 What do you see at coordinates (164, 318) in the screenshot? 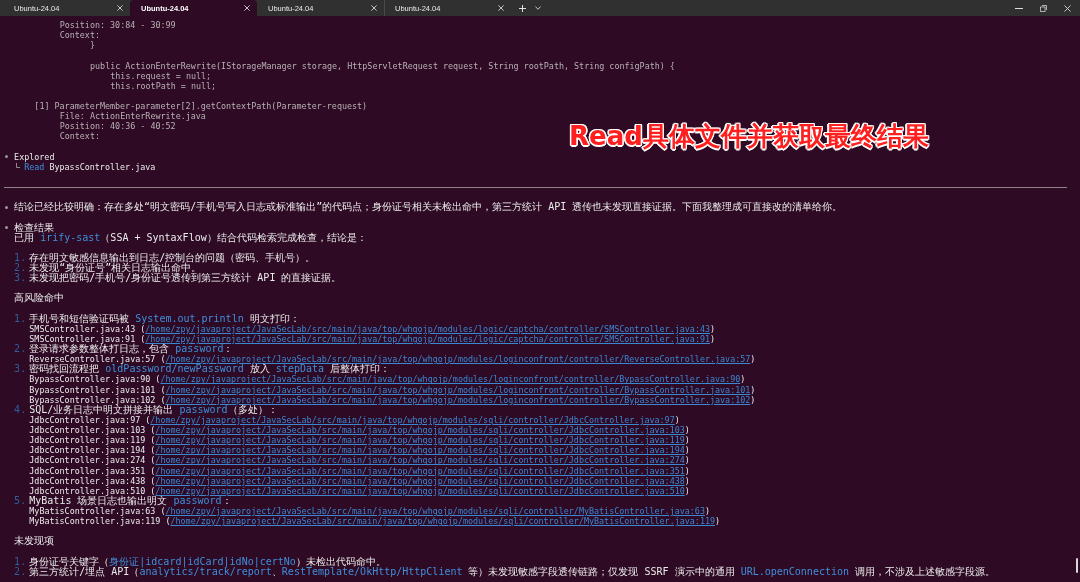
I see `list-item-text: 手机号和短信验证码被 System.out.println 明文打印：` at bounding box center [164, 318].